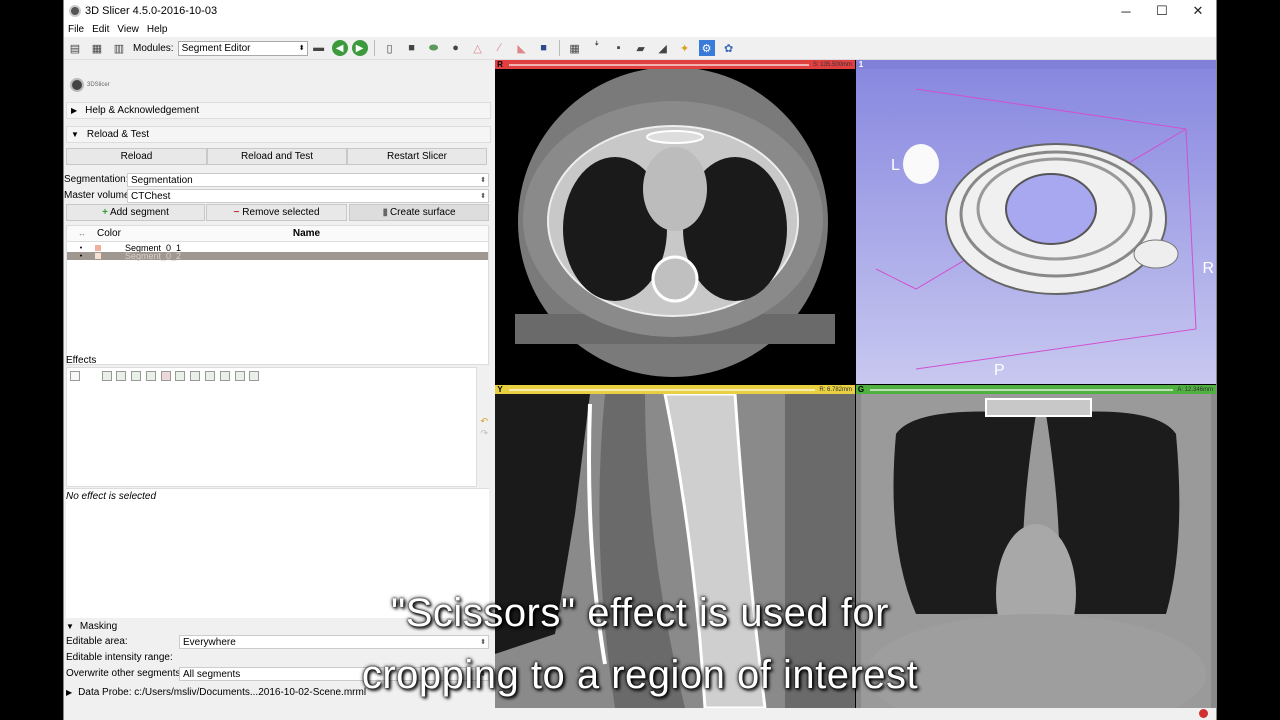 This screenshot has height=720, width=1280. What do you see at coordinates (136, 156) in the screenshot?
I see `reload-button: Reload` at bounding box center [136, 156].